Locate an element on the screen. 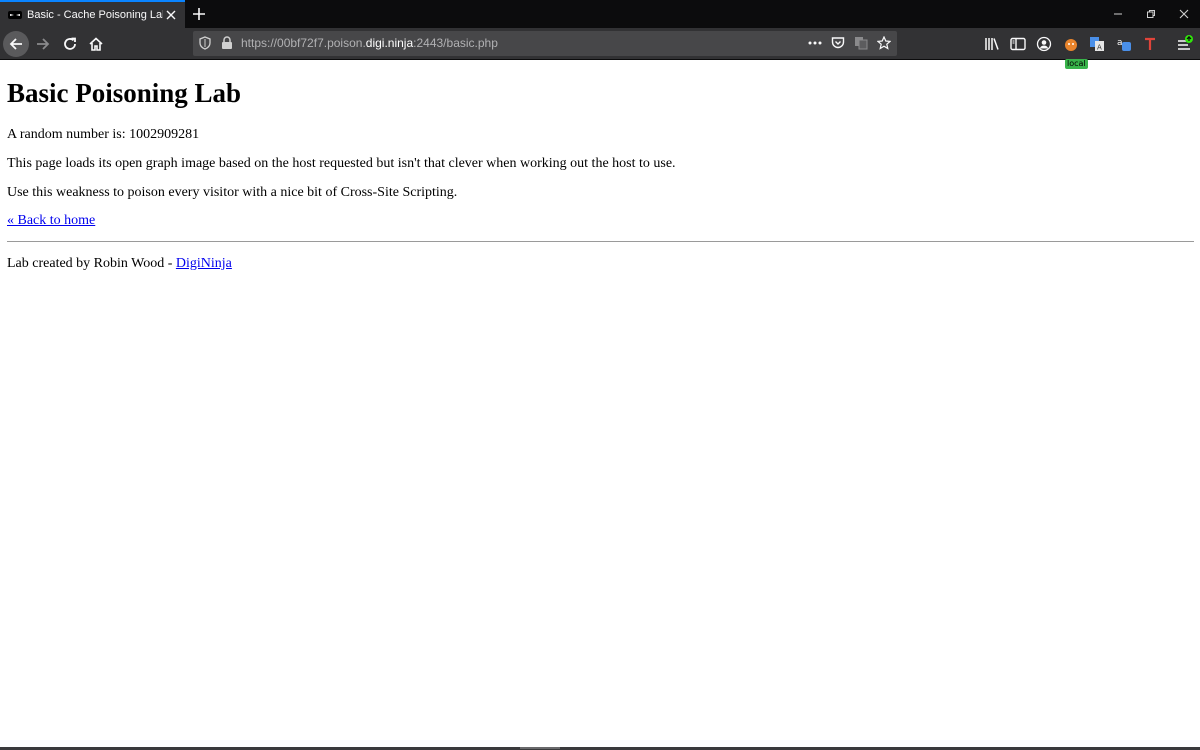 This screenshot has width=1200, height=750. url-path: :2443/basic.php is located at coordinates (455, 43).